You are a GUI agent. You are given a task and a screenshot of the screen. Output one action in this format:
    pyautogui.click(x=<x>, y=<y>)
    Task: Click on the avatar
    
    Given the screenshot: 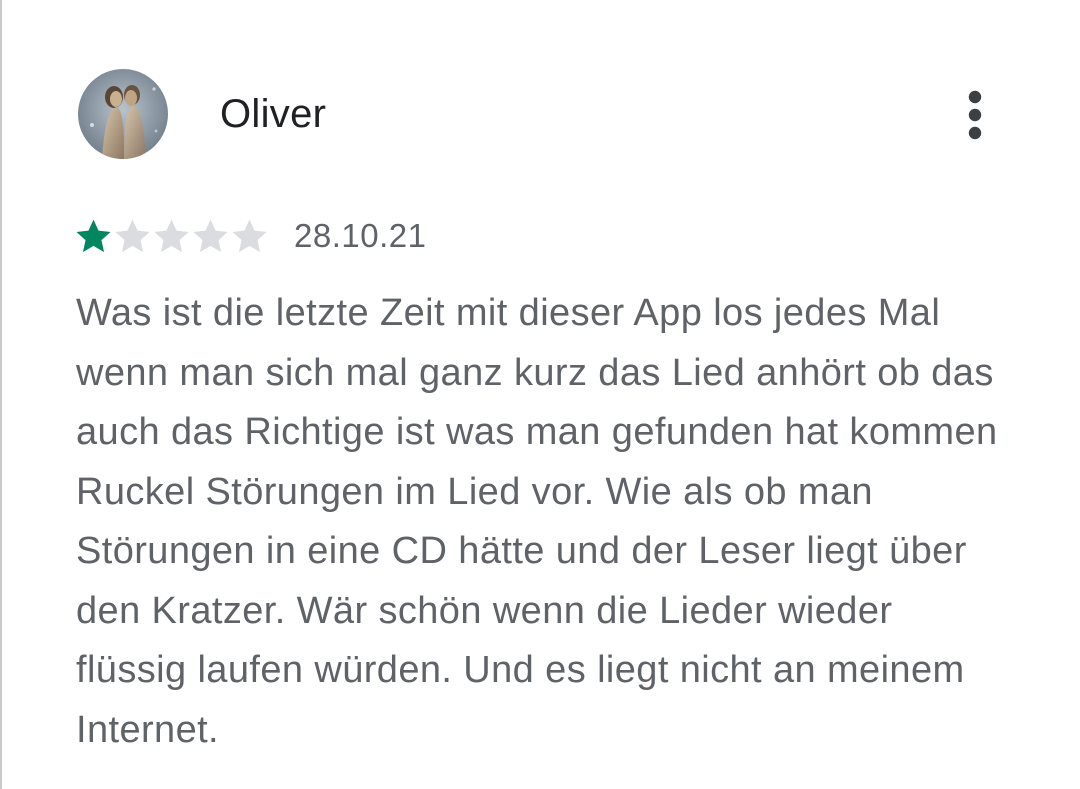 What is the action you would take?
    pyautogui.click(x=123, y=114)
    